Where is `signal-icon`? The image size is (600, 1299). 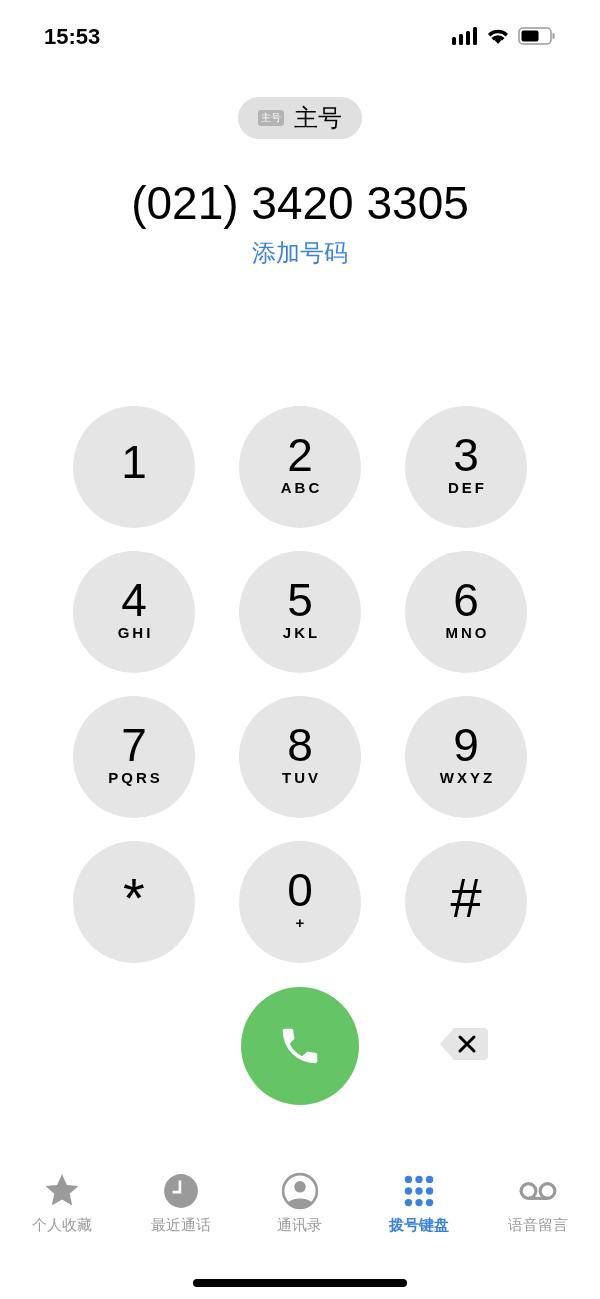 signal-icon is located at coordinates (465, 36).